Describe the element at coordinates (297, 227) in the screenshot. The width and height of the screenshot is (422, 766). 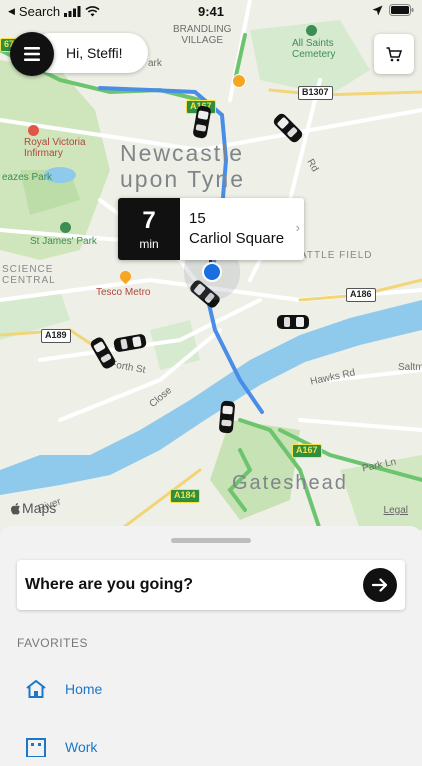
I see `chevron-right-icon: ›` at that location.